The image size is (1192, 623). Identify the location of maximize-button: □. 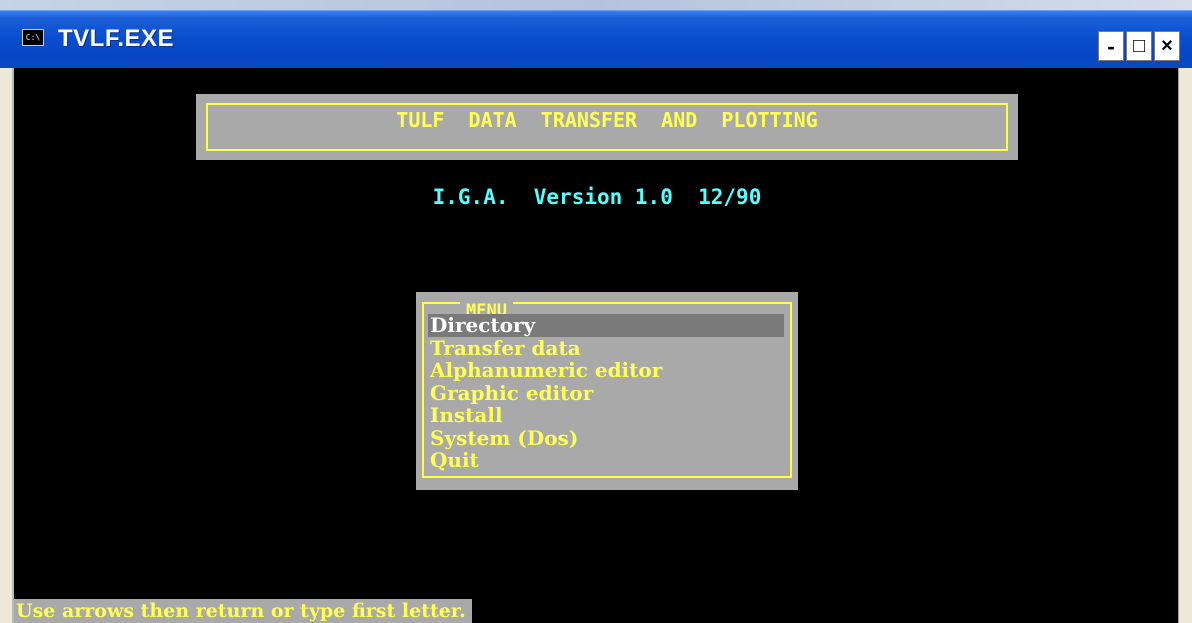
(1139, 46).